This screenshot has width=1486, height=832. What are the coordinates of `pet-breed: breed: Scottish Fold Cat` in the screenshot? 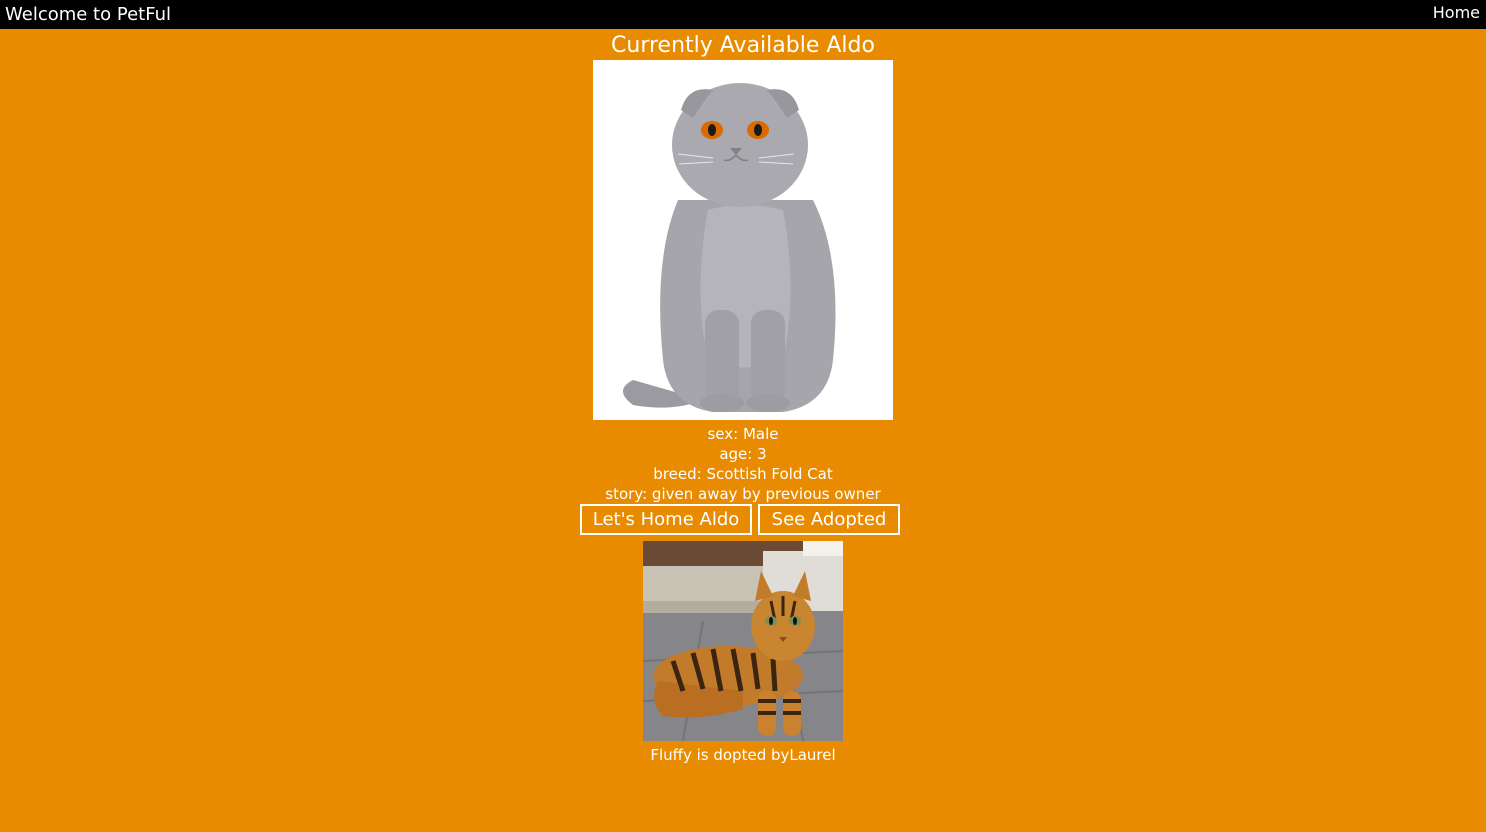 It's located at (743, 474).